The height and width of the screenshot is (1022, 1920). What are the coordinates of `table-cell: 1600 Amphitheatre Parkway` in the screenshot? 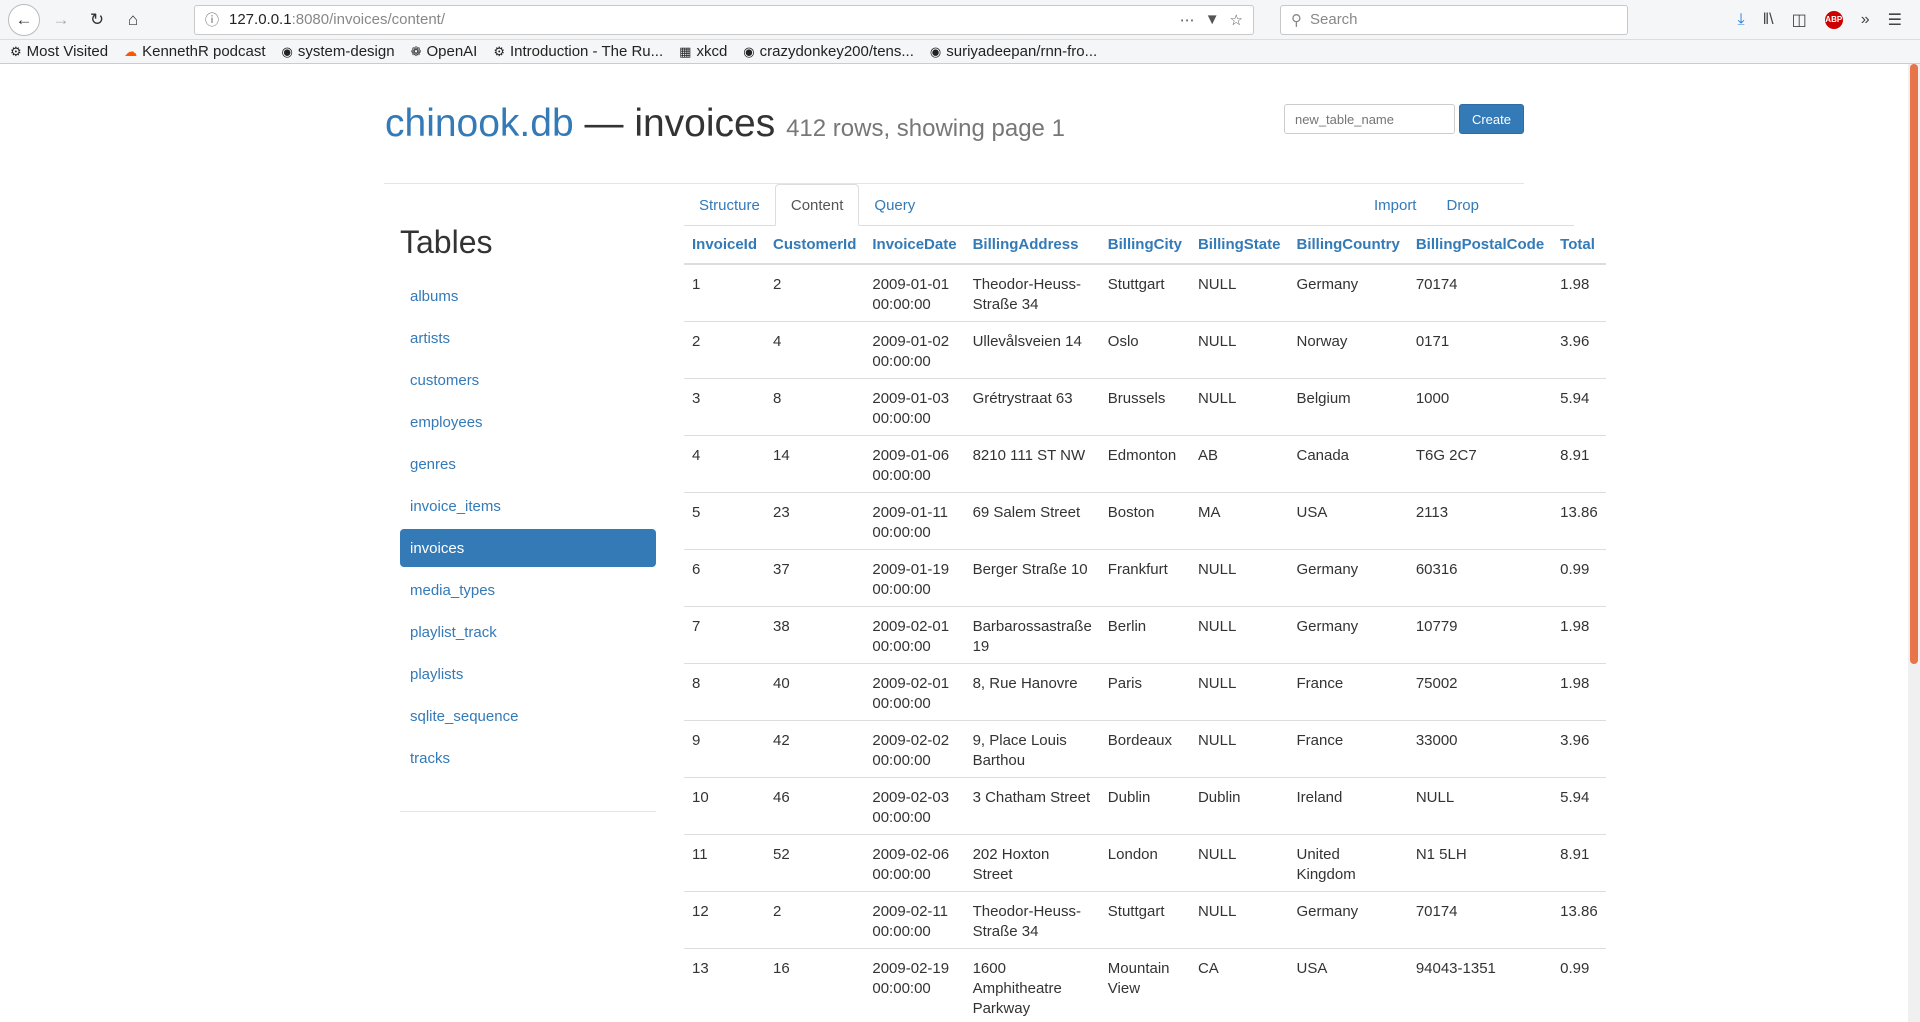 It's located at (1032, 983).